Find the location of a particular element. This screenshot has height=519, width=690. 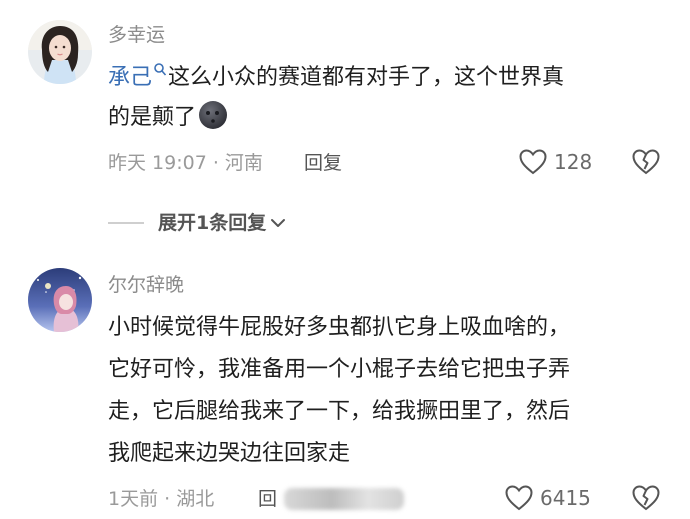

comment-time: 1天前 is located at coordinates (133, 499).